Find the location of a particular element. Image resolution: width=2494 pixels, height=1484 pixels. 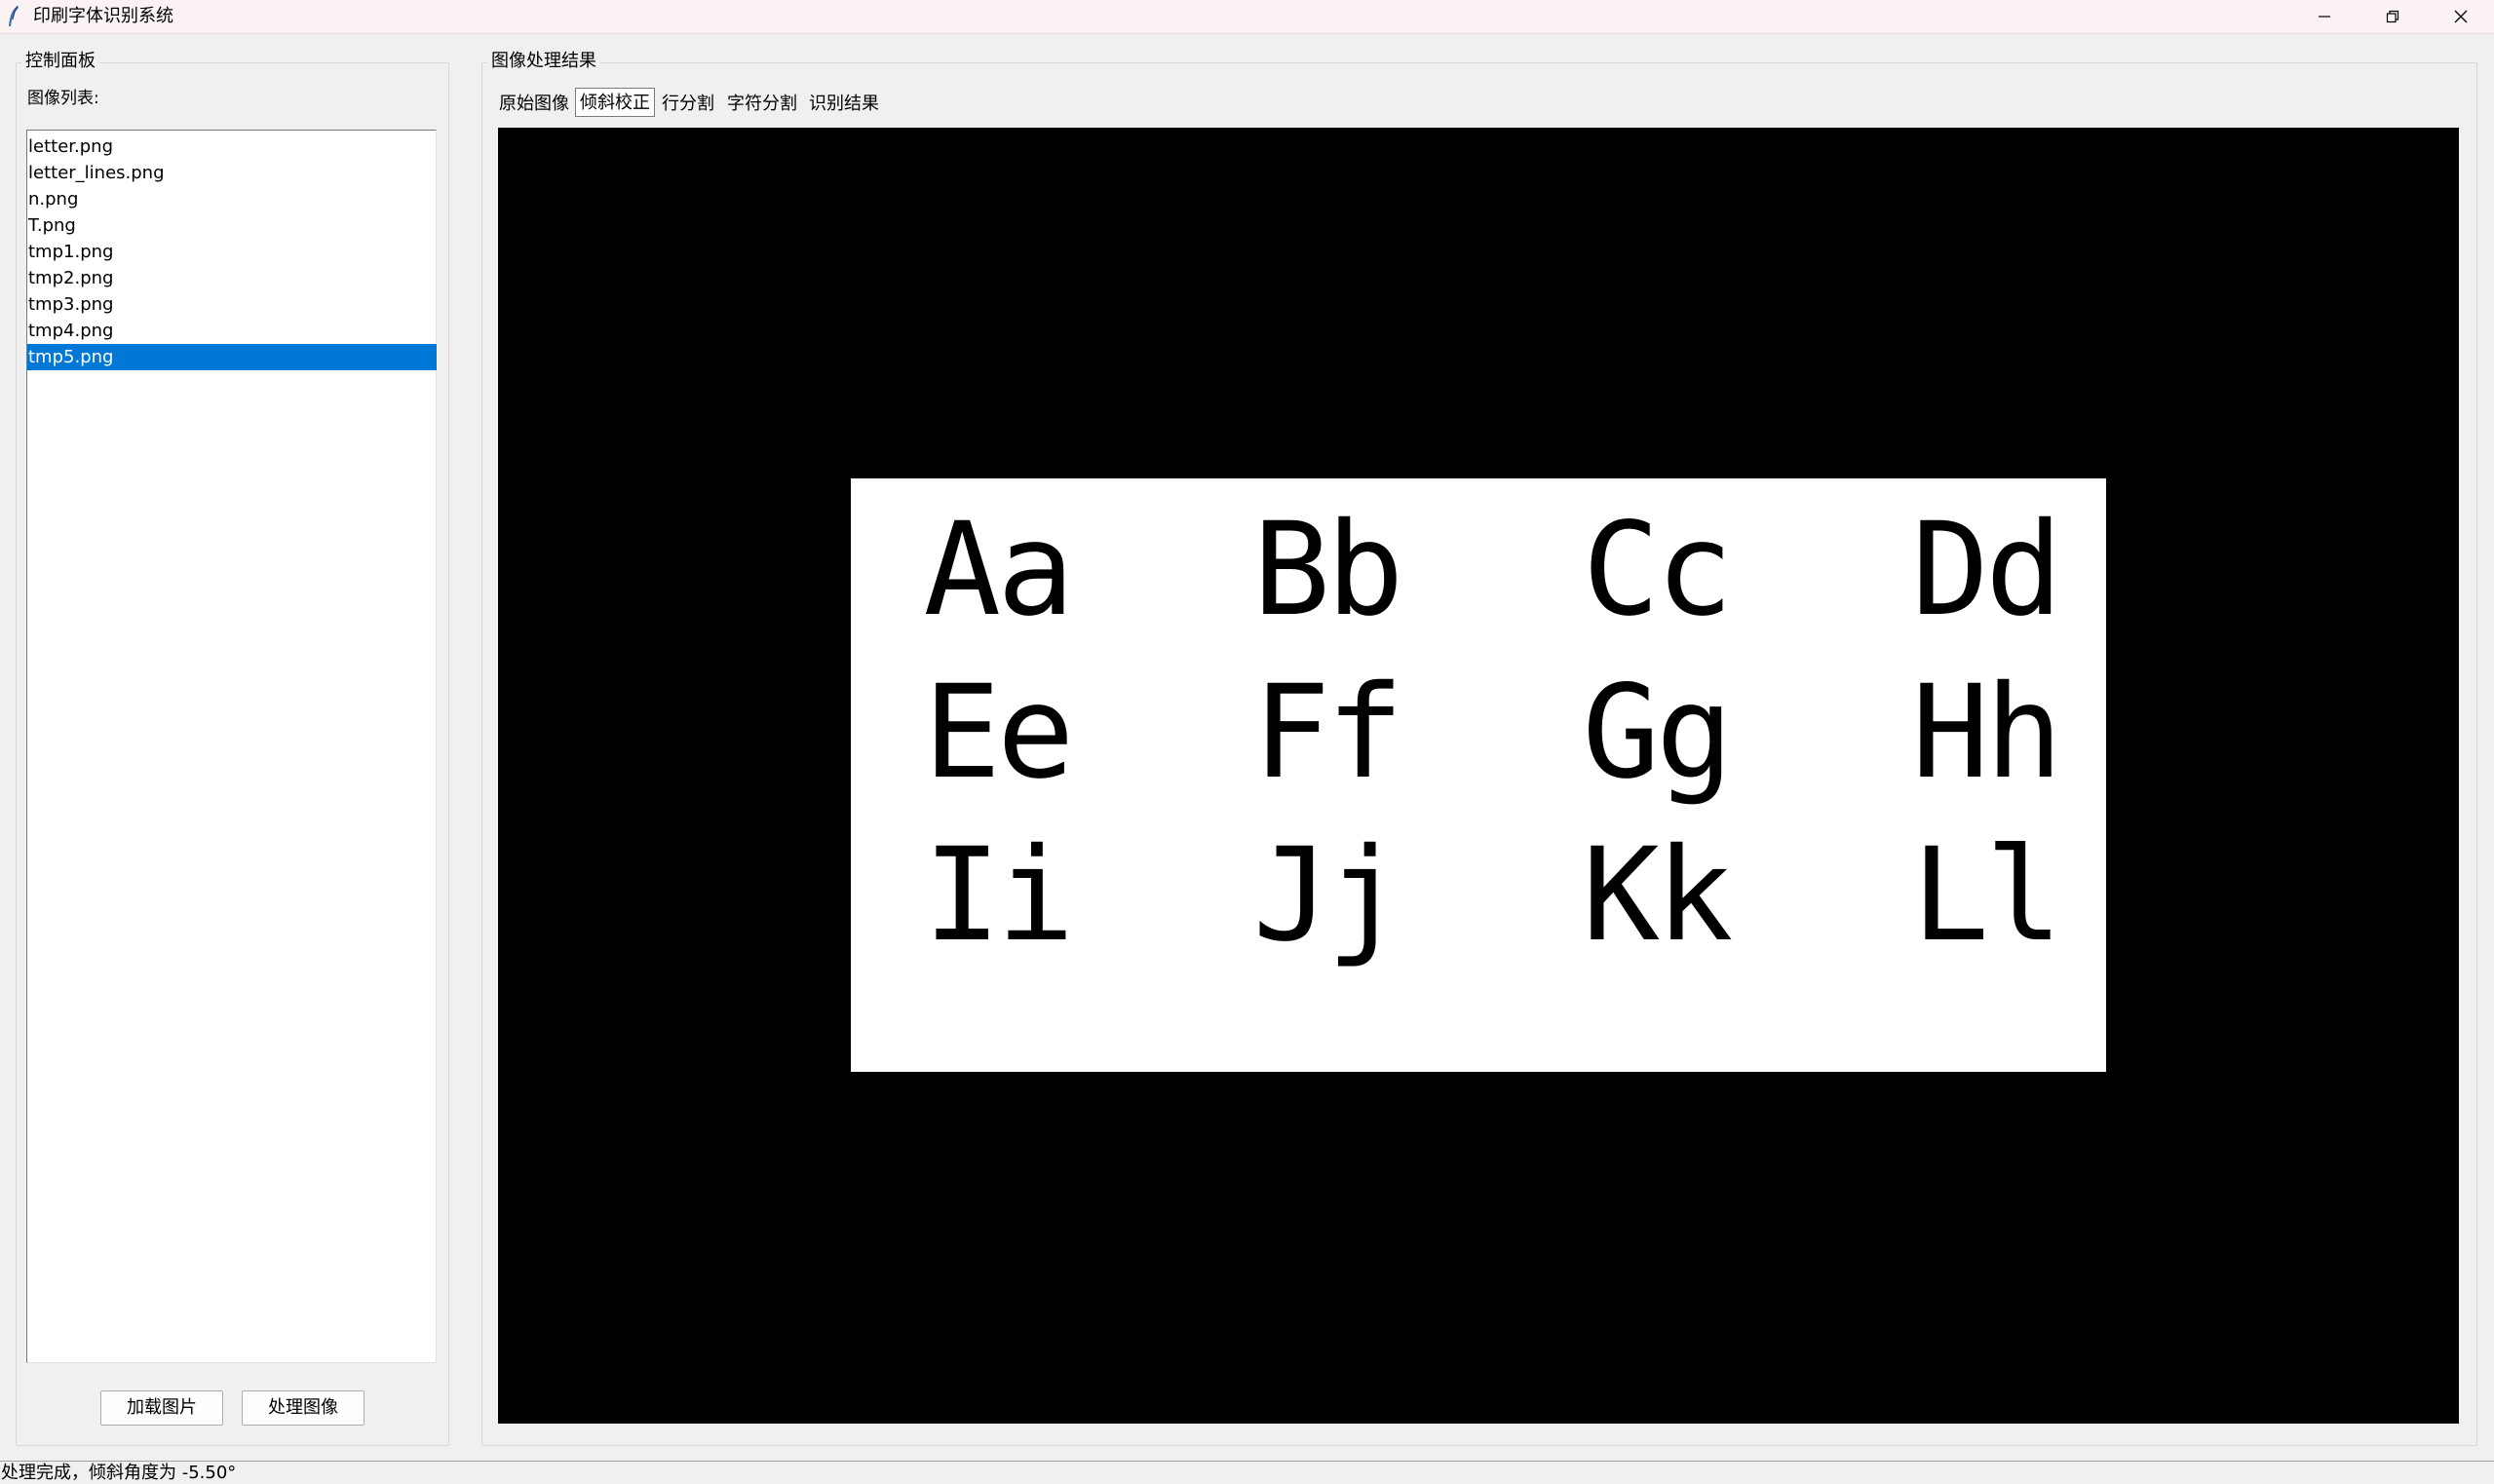

restore-icon is located at coordinates (2392, 16).